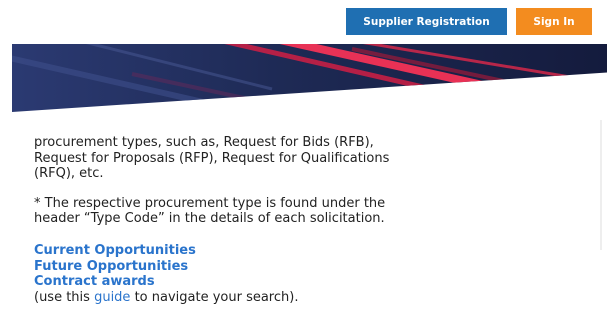  I want to click on header-bar: Supplier Registration Sign In, so click(303, 22).